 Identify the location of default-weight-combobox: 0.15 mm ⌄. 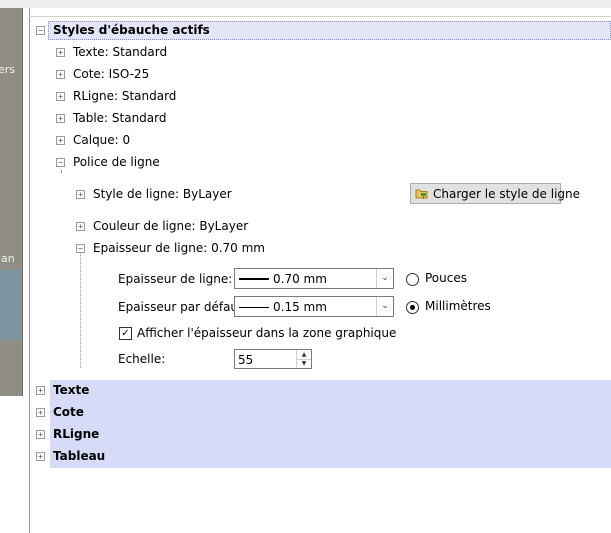
(314, 306).